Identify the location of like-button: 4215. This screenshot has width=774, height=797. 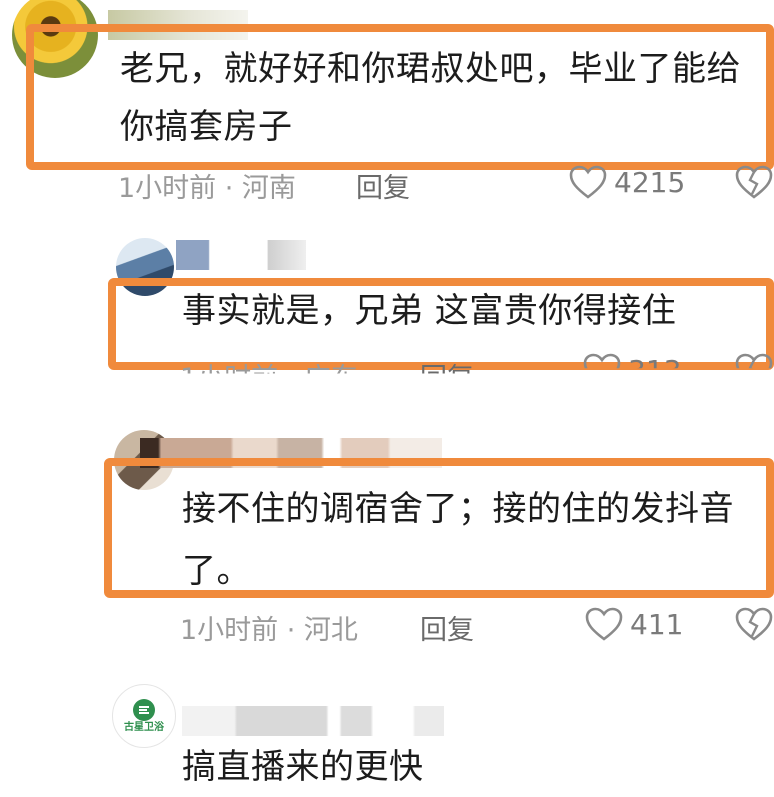
(626, 182).